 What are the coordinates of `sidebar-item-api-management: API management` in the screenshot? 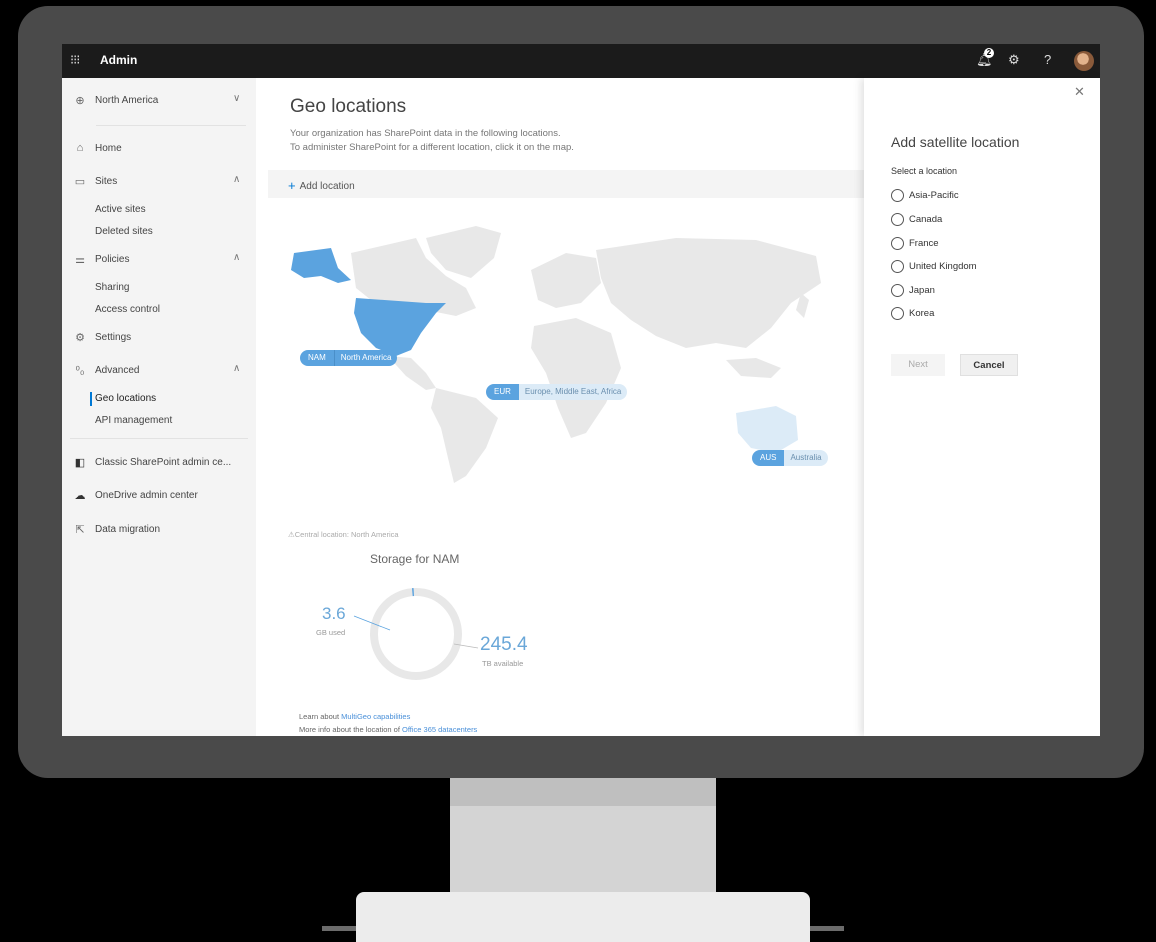 It's located at (159, 421).